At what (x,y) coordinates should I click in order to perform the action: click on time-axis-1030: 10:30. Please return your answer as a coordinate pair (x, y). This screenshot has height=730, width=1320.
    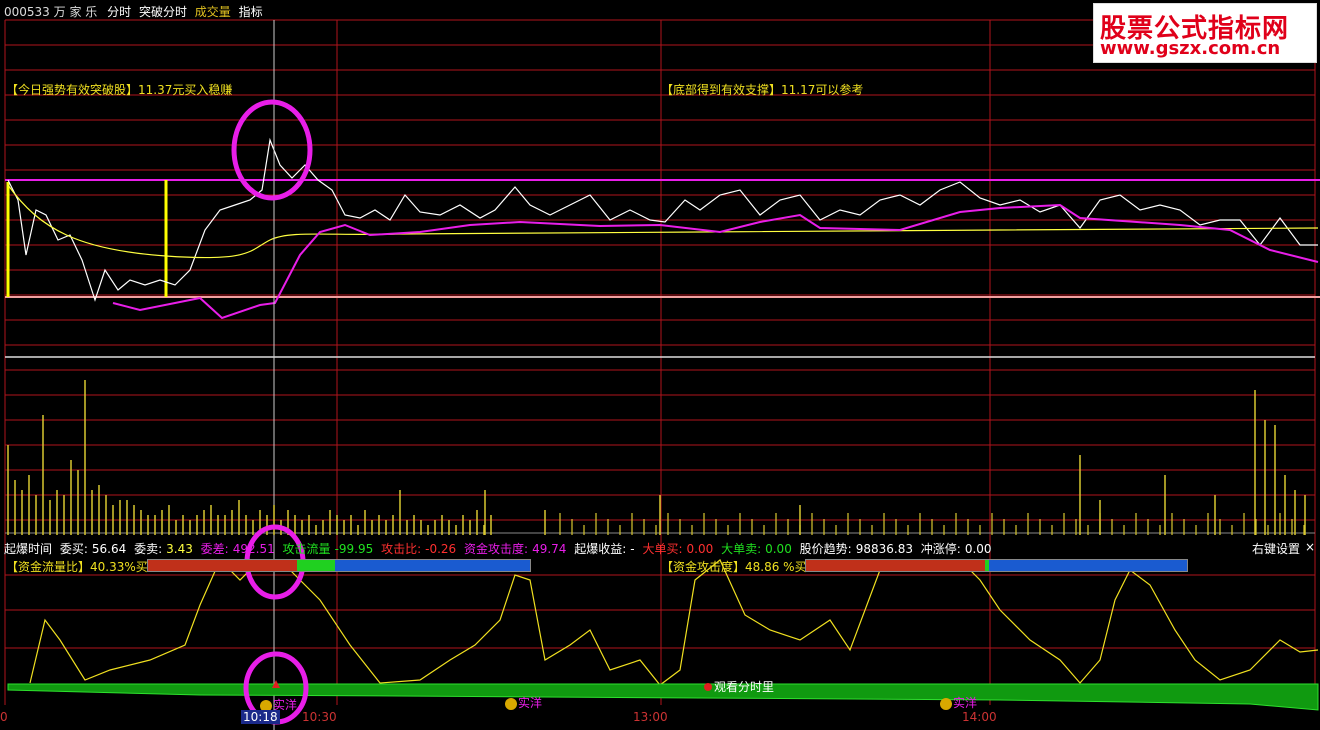
    Looking at the image, I should click on (319, 717).